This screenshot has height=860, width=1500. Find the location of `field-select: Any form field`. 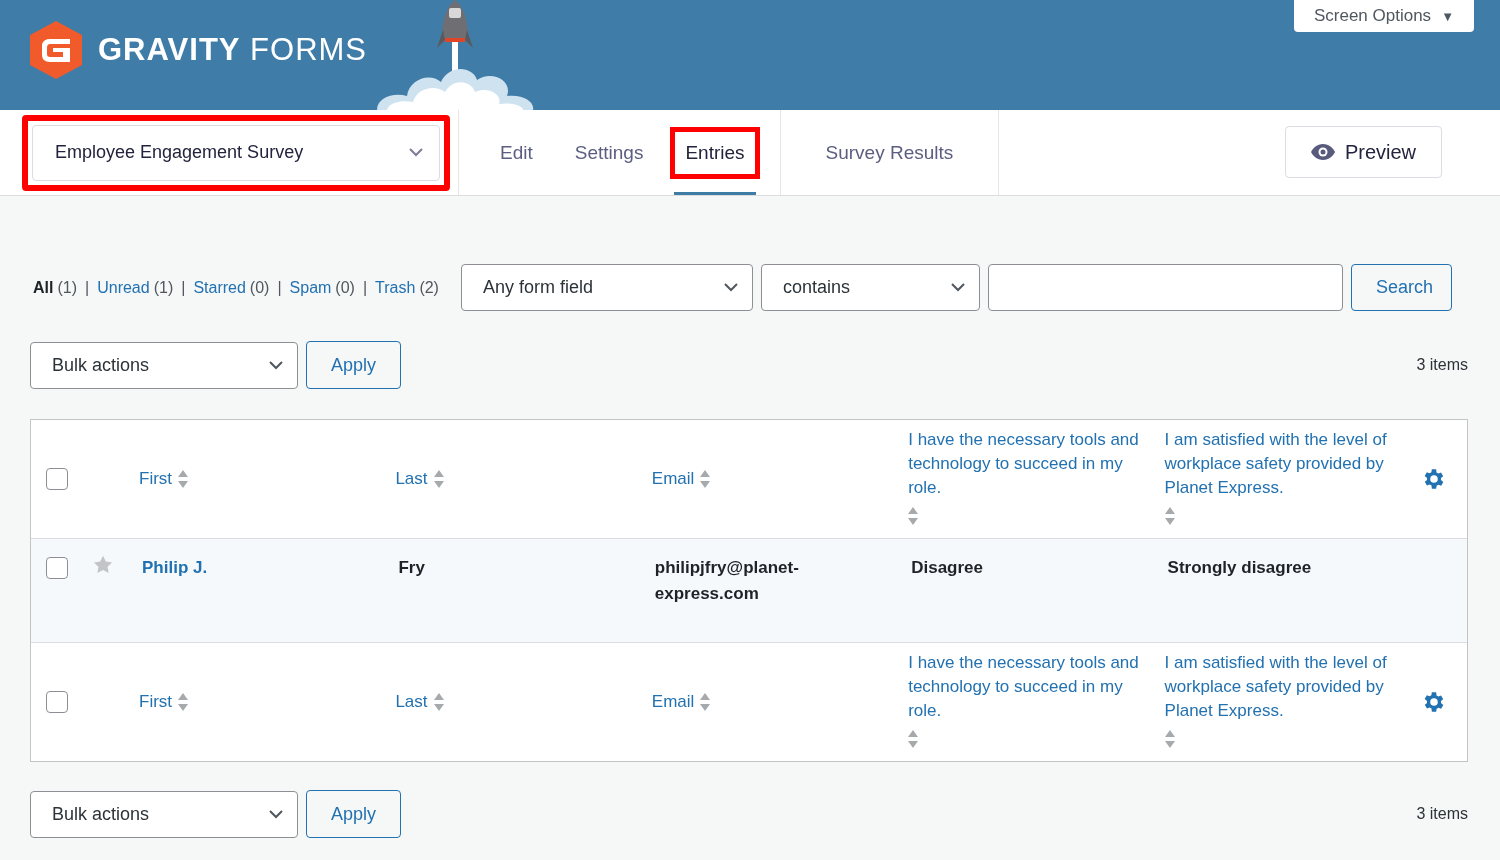

field-select: Any form field is located at coordinates (606, 287).